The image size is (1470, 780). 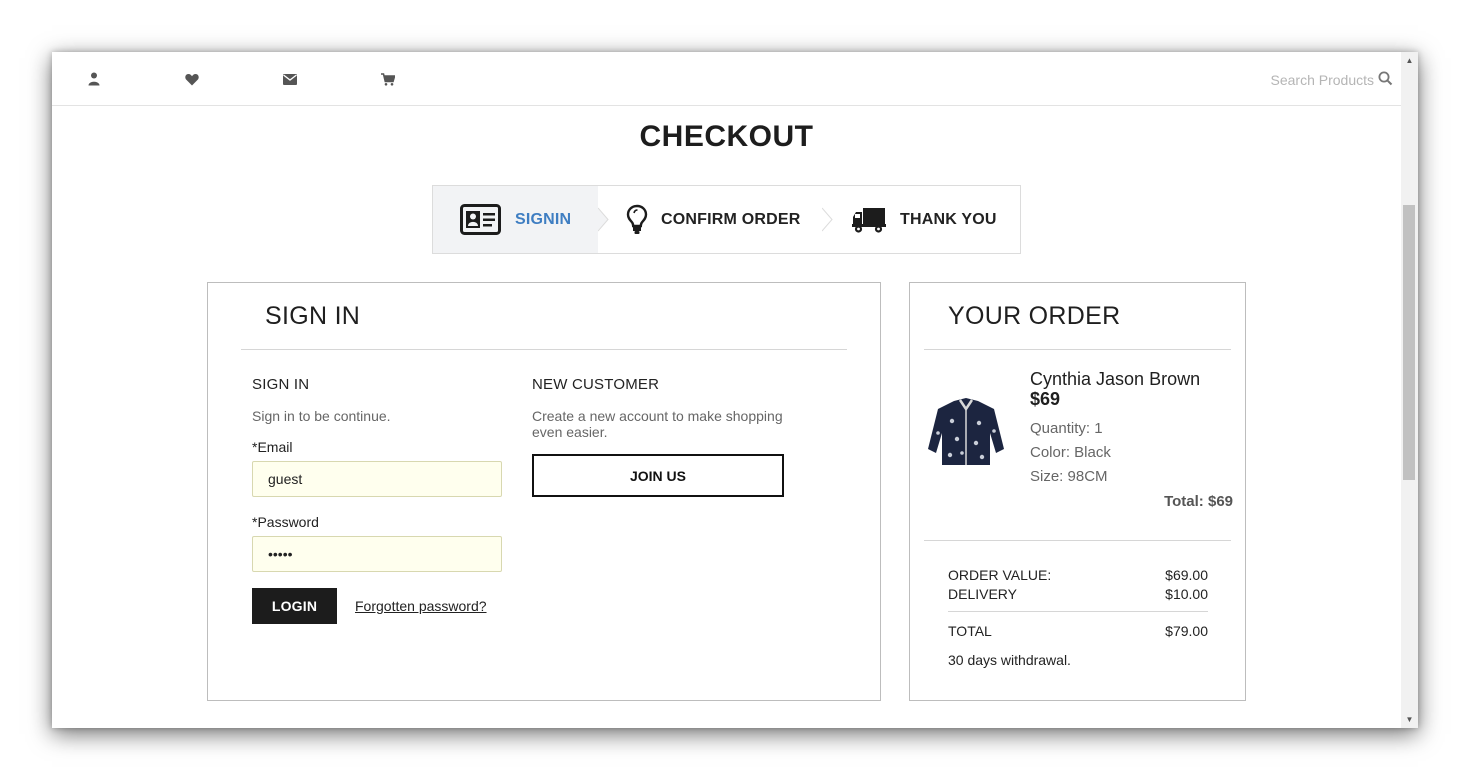 What do you see at coordinates (658, 475) in the screenshot?
I see `join-us-button: JOIN US` at bounding box center [658, 475].